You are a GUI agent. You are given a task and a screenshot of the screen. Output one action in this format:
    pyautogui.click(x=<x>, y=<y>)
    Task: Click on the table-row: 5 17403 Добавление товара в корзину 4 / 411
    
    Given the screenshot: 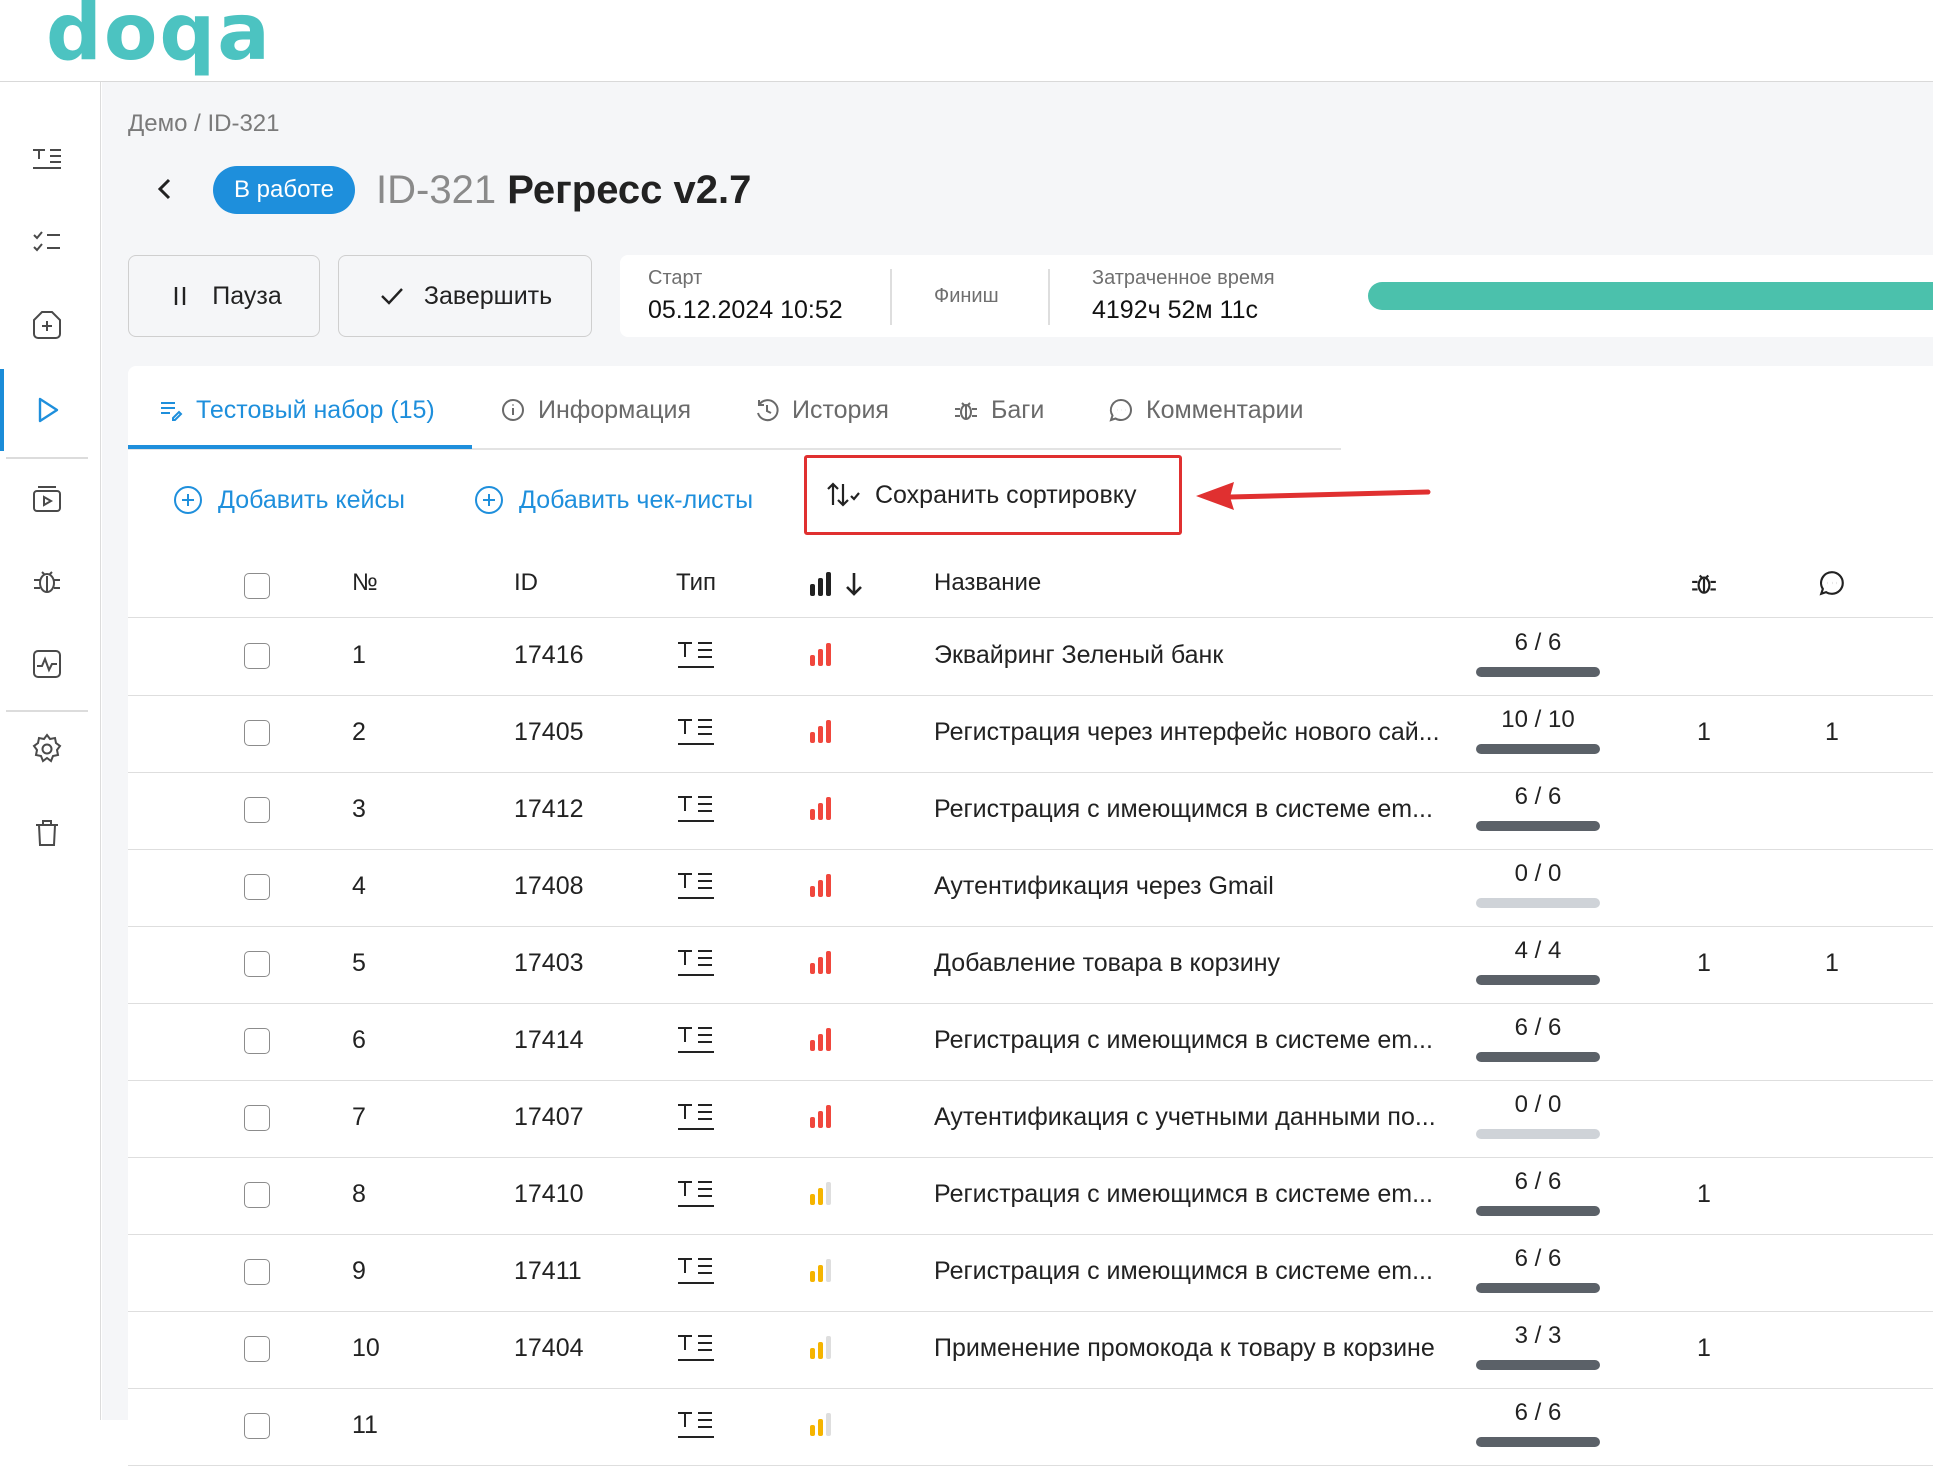 What is the action you would take?
    pyautogui.click(x=1030, y=965)
    